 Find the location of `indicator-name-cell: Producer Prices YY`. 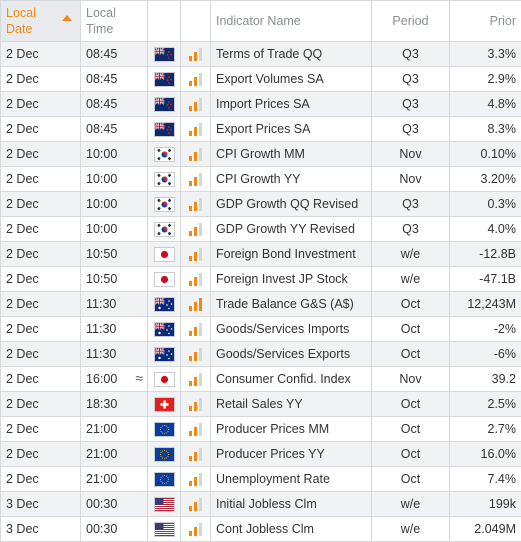

indicator-name-cell: Producer Prices YY is located at coordinates (291, 454).